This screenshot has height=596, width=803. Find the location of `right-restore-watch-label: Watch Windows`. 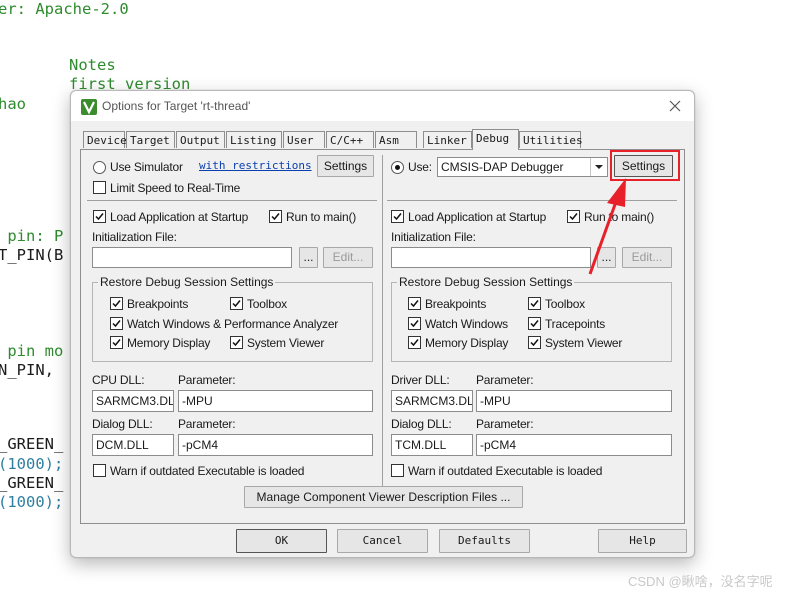

right-restore-watch-label: Watch Windows is located at coordinates (466, 324).